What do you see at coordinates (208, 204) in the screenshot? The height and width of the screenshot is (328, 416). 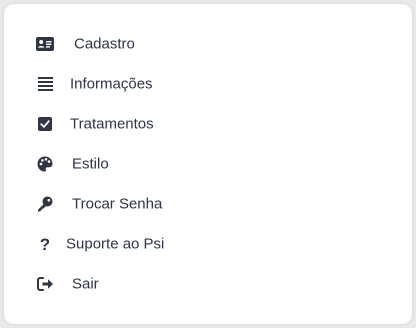 I see `menu-item-trocar-senha: Trocar Senha` at bounding box center [208, 204].